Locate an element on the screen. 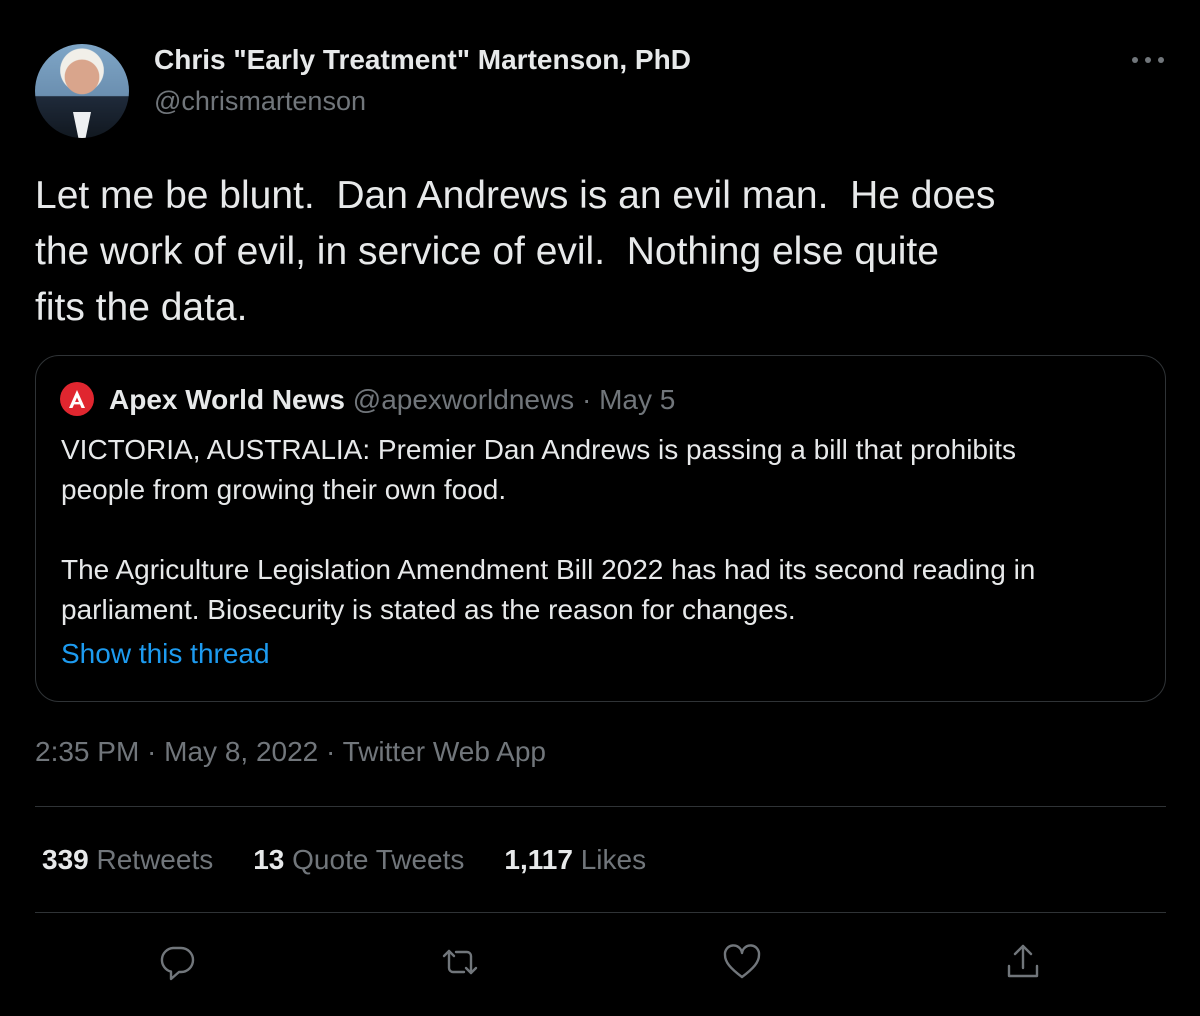 The height and width of the screenshot is (1016, 1200). retweets-label: Retweets is located at coordinates (155, 859).